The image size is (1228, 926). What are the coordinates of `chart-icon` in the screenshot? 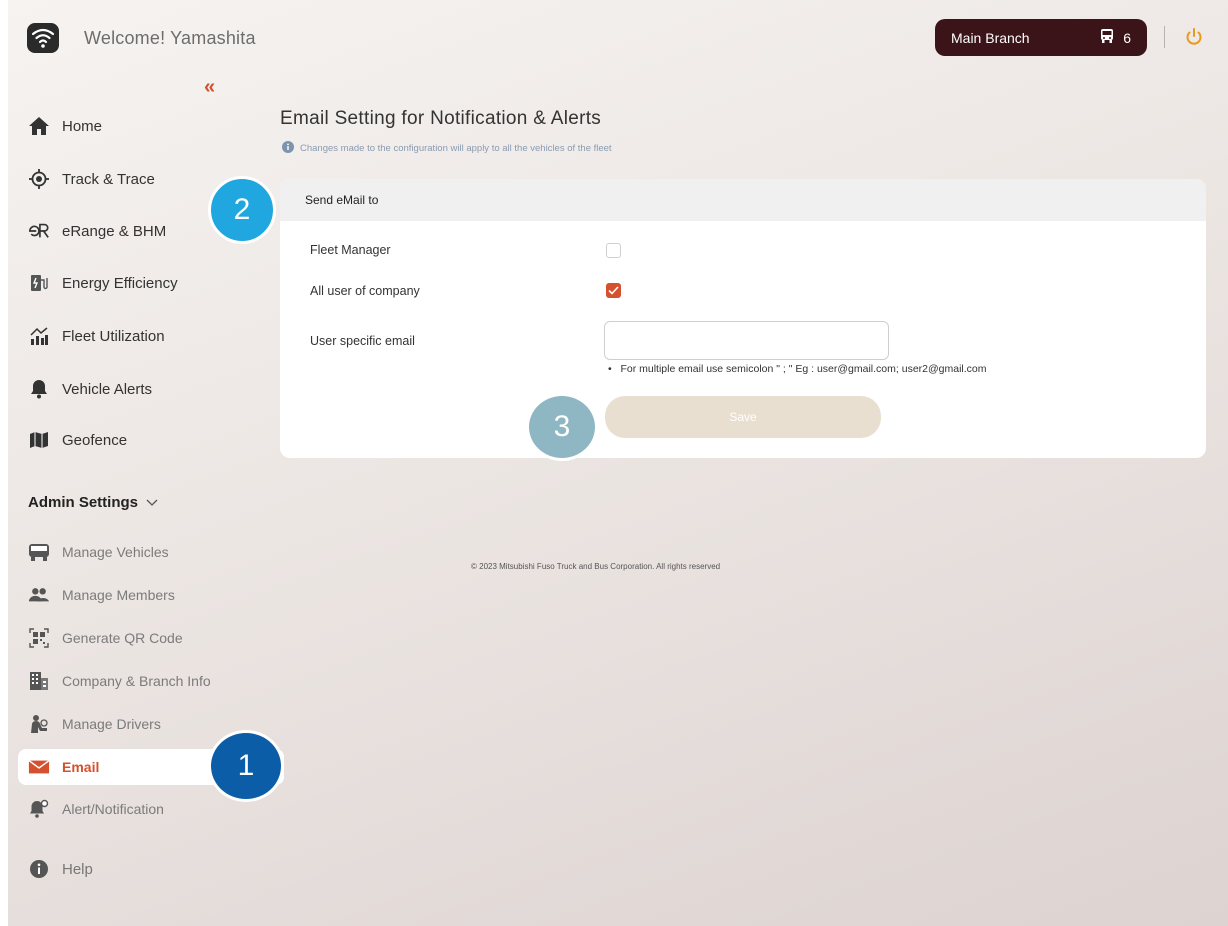 It's located at (39, 336).